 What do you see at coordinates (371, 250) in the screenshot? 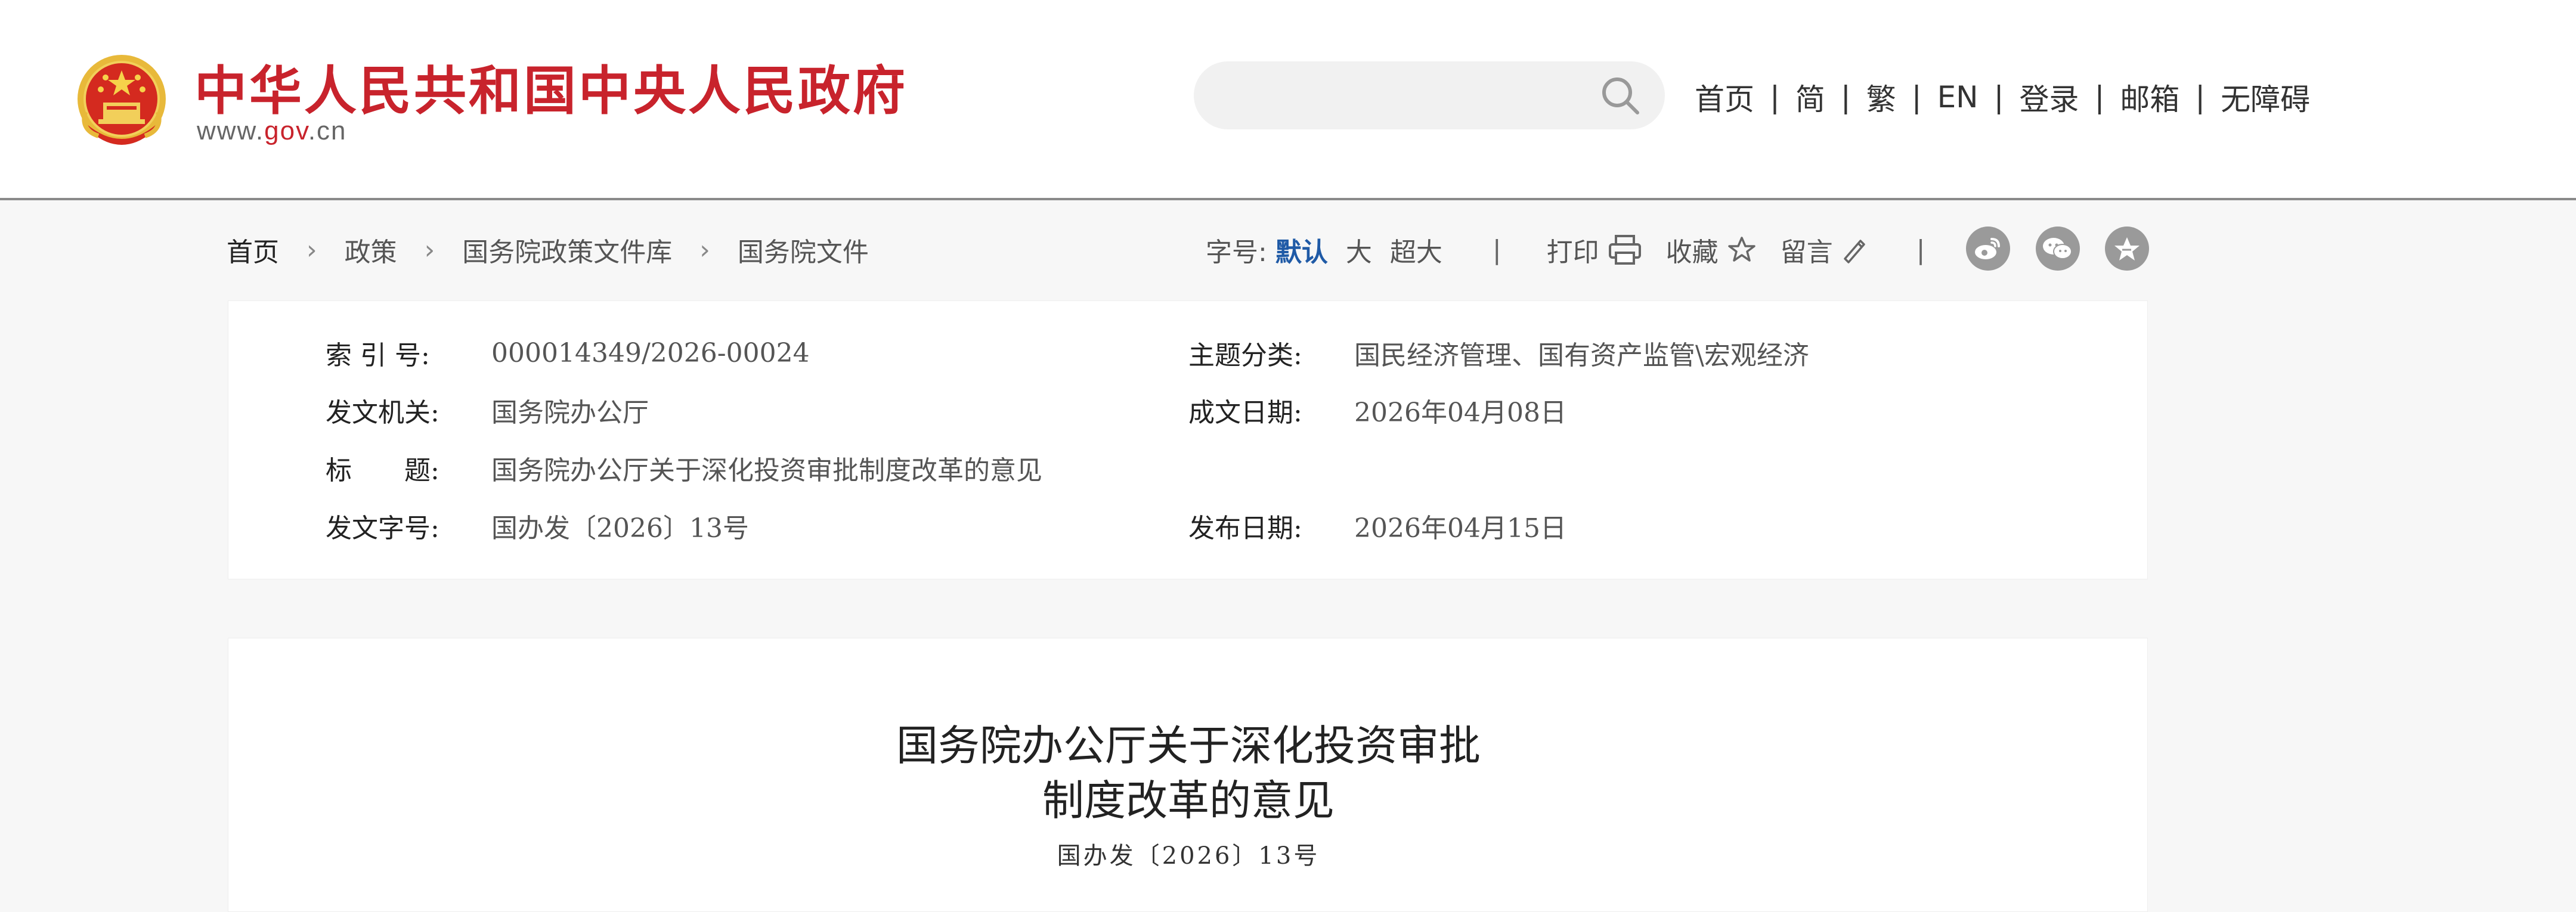
I see `breadcrumb-policy: 政策` at bounding box center [371, 250].